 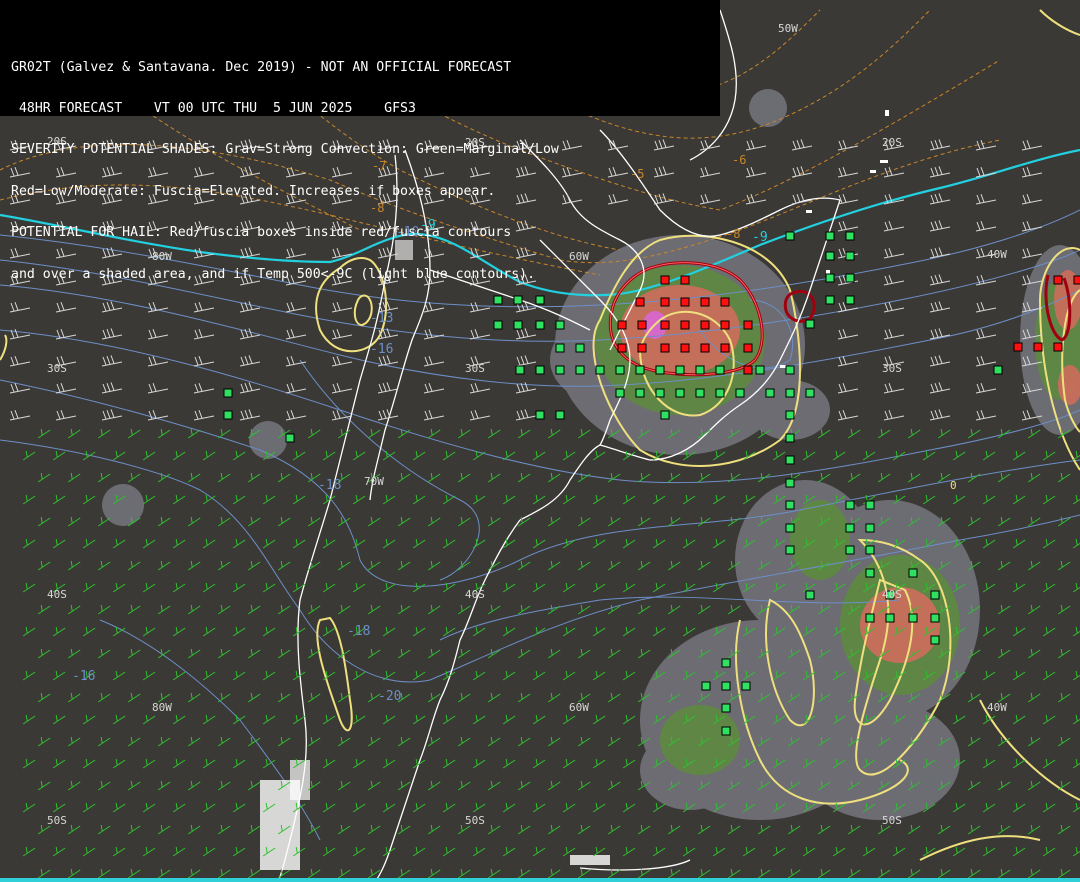 What do you see at coordinates (733, 234) in the screenshot?
I see `svg-text: -8` at bounding box center [733, 234].